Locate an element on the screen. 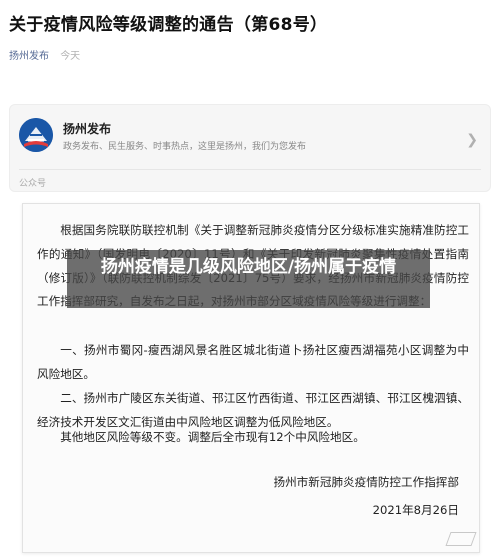 This screenshot has height=558, width=500. notice-signature: 扬州市新冠肺炎疫情防控工作指挥部 is located at coordinates (366, 482).